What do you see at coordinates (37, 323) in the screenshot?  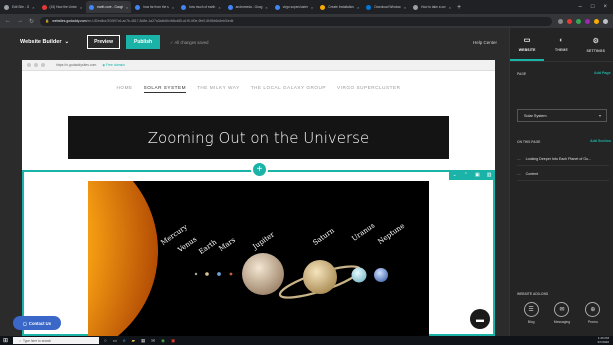 I see `contact-us-button: ▢ Contact Us` at bounding box center [37, 323].